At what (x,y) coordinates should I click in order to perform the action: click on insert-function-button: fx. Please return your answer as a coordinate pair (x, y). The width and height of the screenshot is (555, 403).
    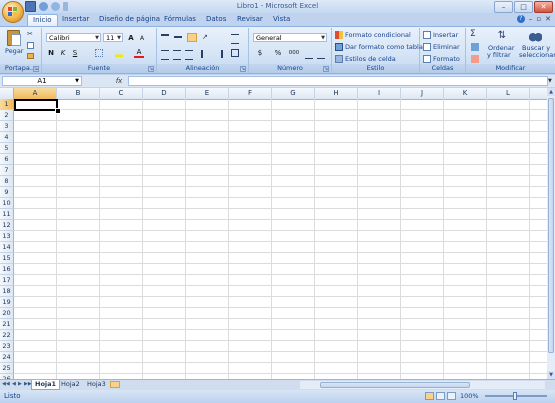
    Looking at the image, I should click on (119, 81).